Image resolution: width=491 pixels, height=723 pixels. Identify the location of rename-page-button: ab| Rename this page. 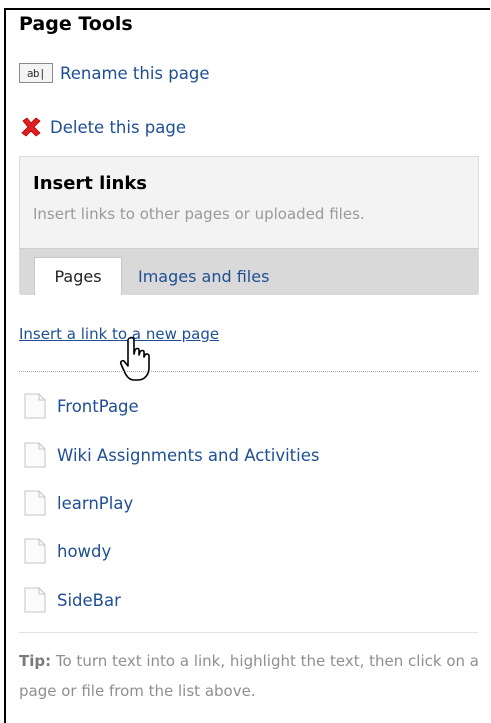
(114, 73).